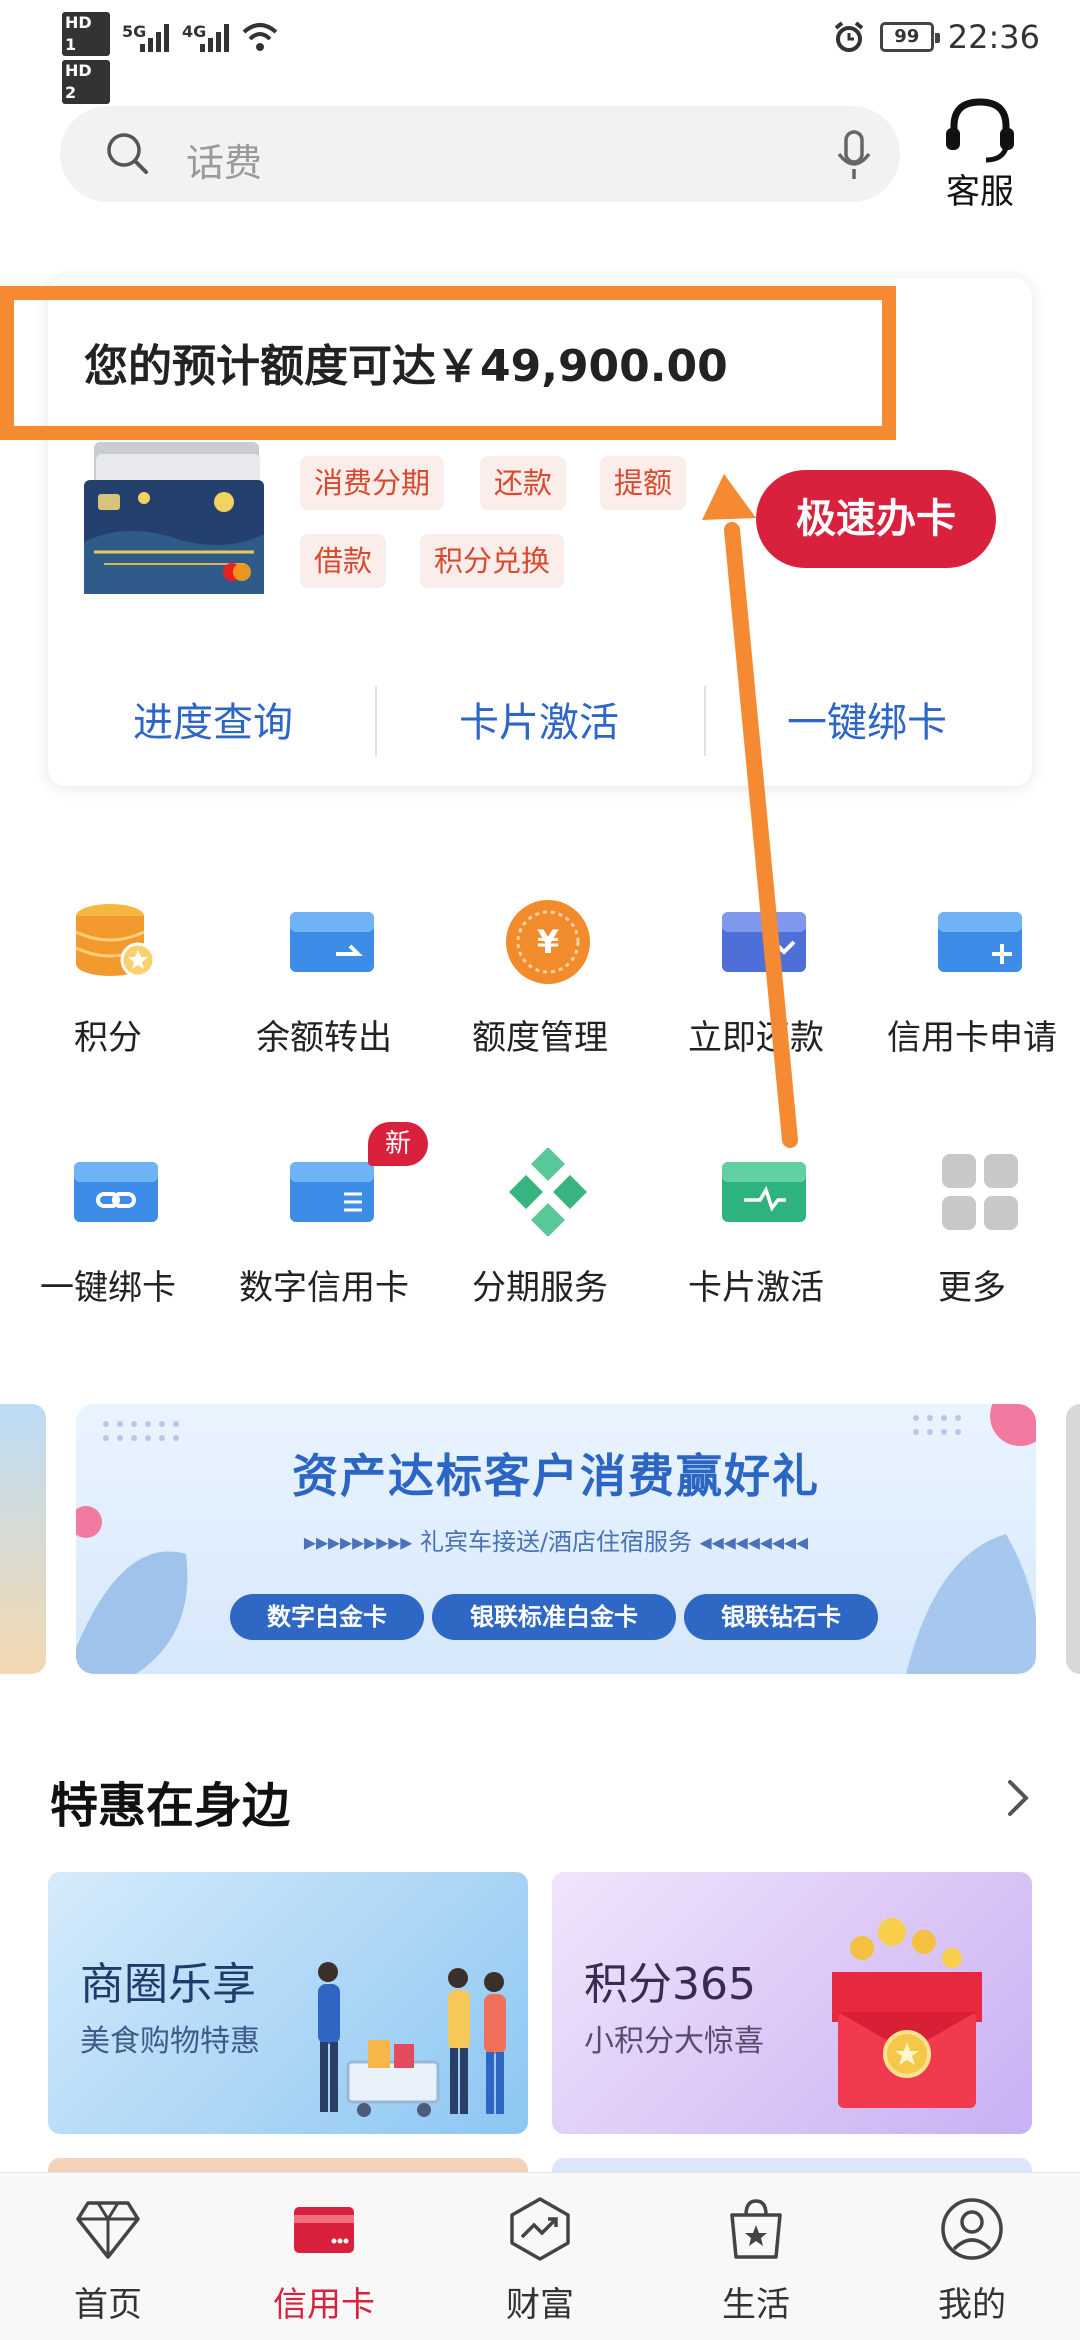 The width and height of the screenshot is (1080, 2340). I want to click on digital-card-icon, so click(332, 1192).